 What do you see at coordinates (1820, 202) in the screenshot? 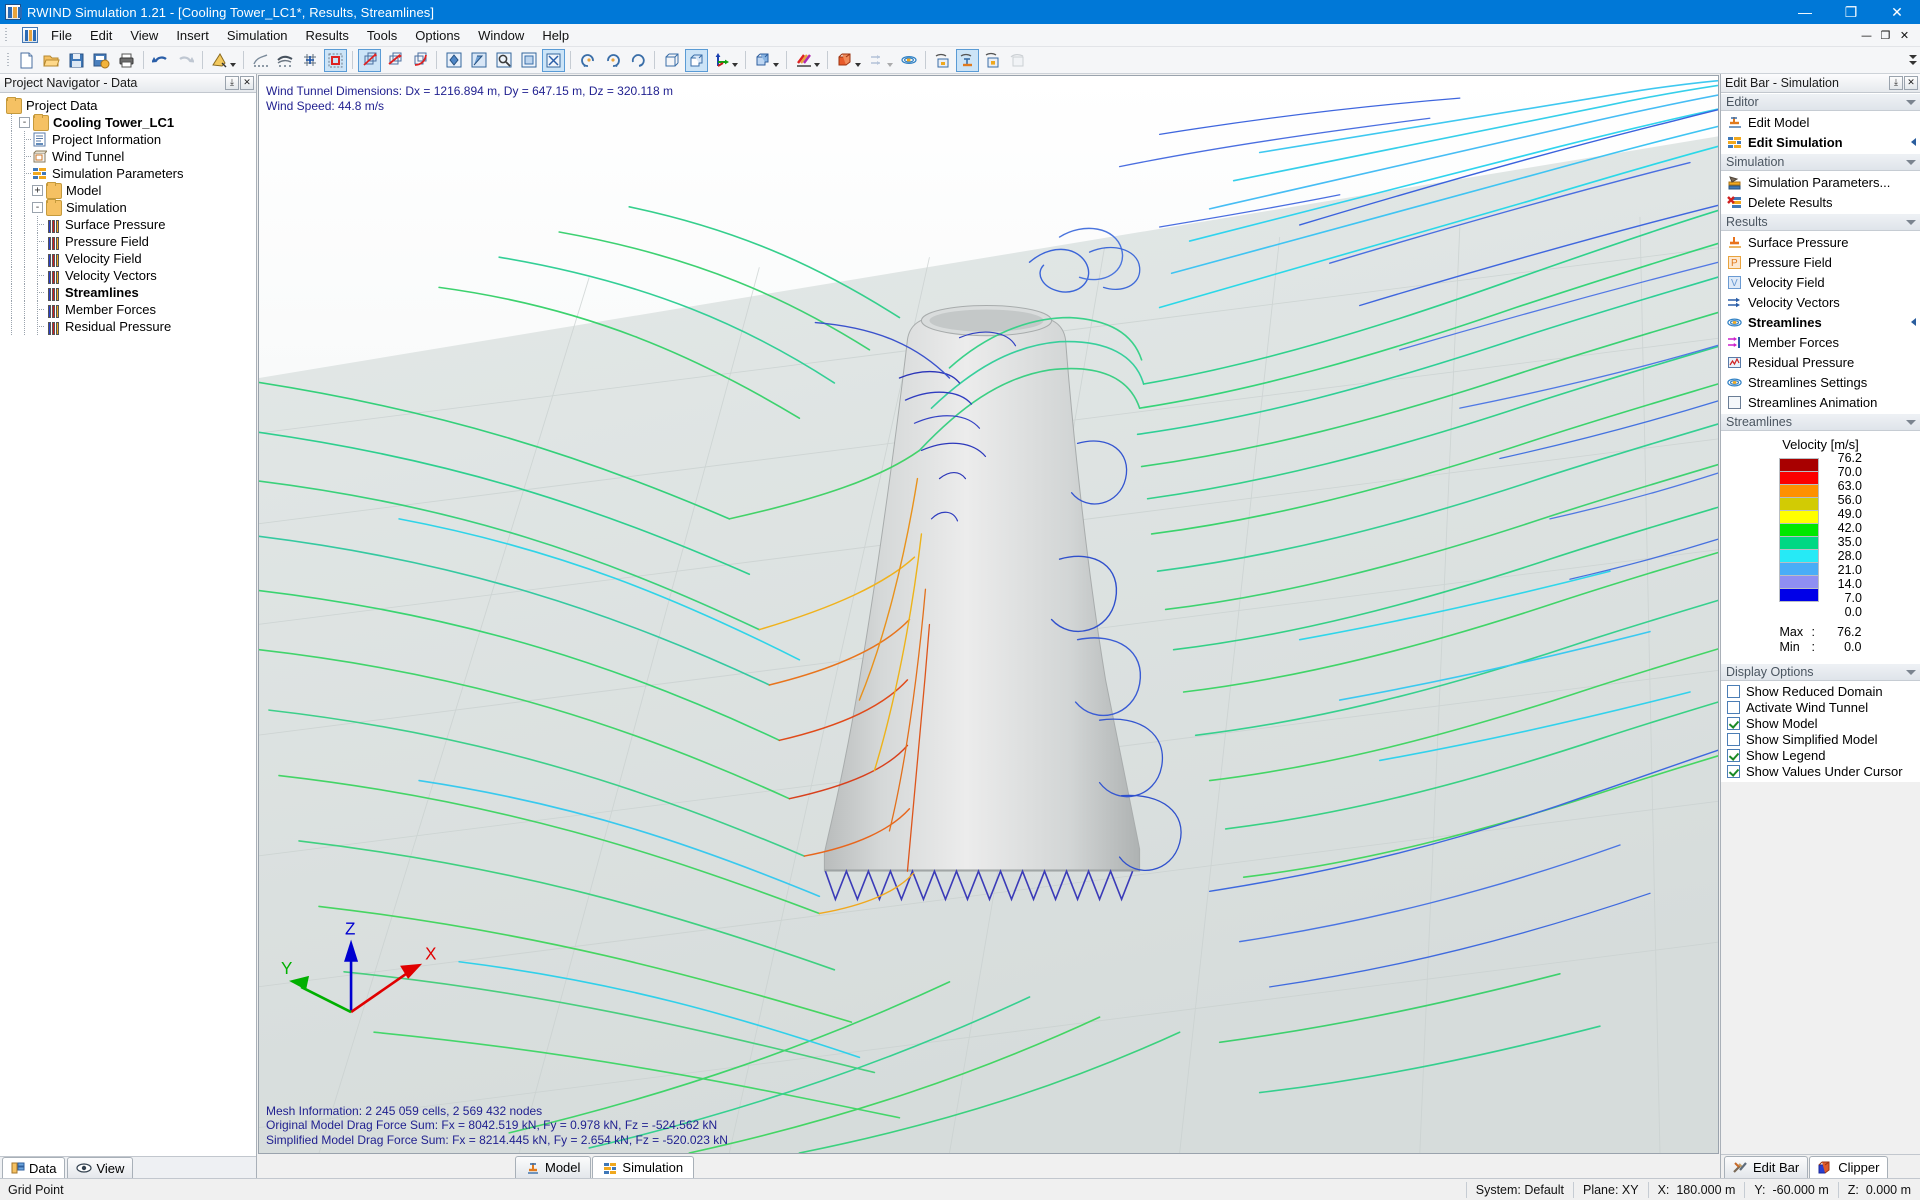
I see `delete-results-item: Delete Results` at bounding box center [1820, 202].